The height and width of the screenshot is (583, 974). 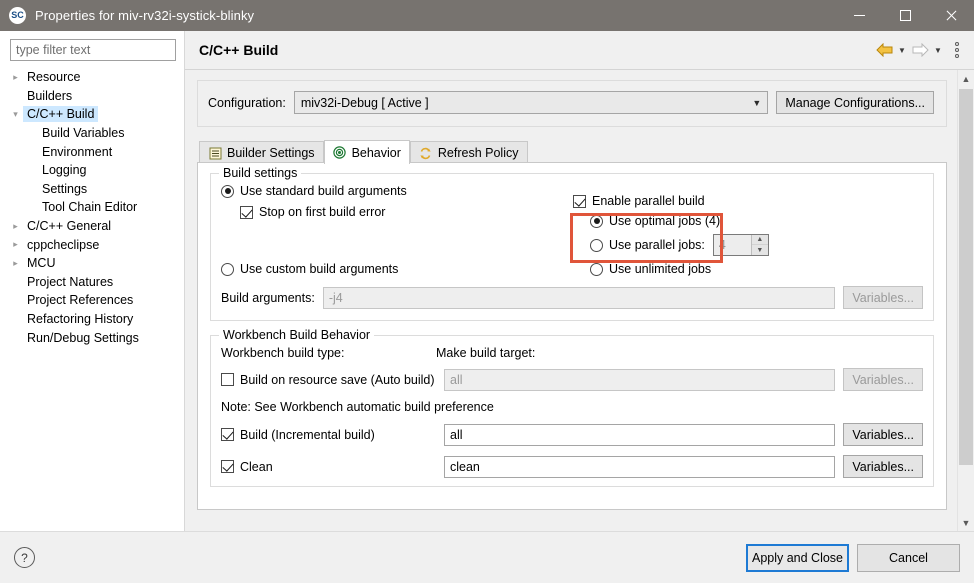 I want to click on tab-refresh-policy: Refresh Policy, so click(x=468, y=152).